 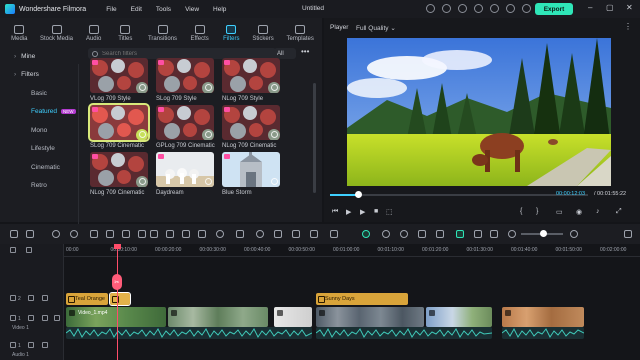 What do you see at coordinates (579, 212) in the screenshot?
I see `snapshot-icon: ◉` at bounding box center [579, 212].